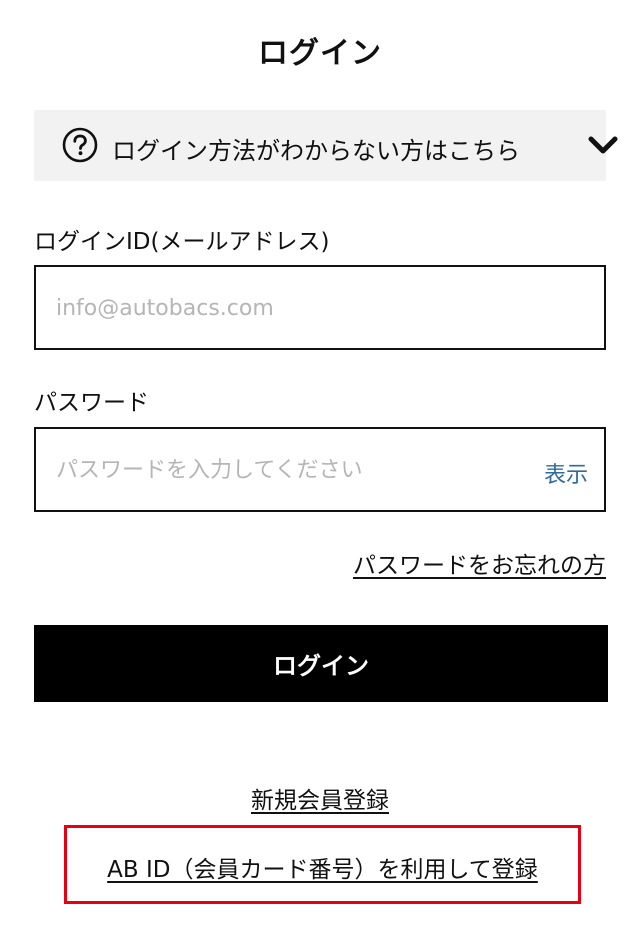 The height and width of the screenshot is (950, 640). What do you see at coordinates (80, 145) in the screenshot?
I see `question-circle-icon` at bounding box center [80, 145].